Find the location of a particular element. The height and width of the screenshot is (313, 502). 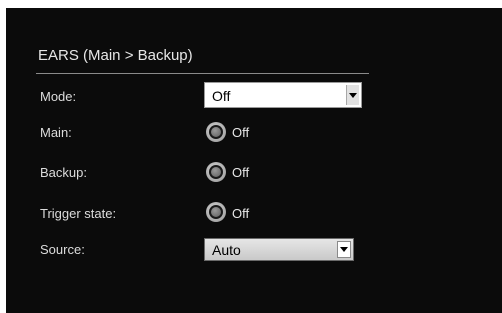

mode-label: Mode: is located at coordinates (58, 96).